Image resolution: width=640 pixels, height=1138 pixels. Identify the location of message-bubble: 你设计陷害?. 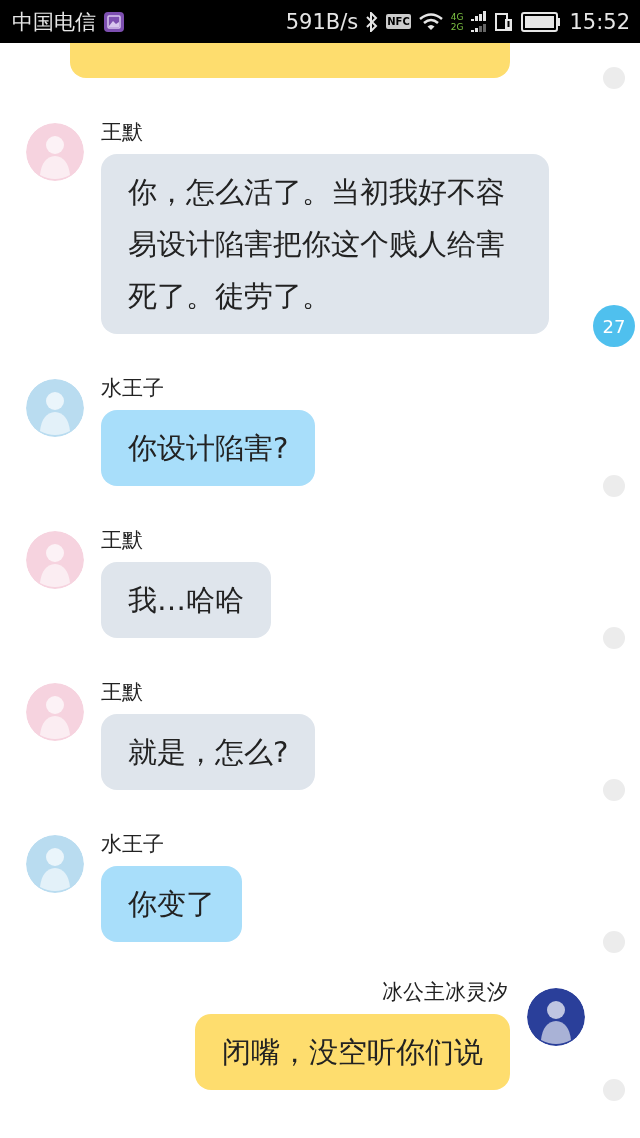
(208, 448).